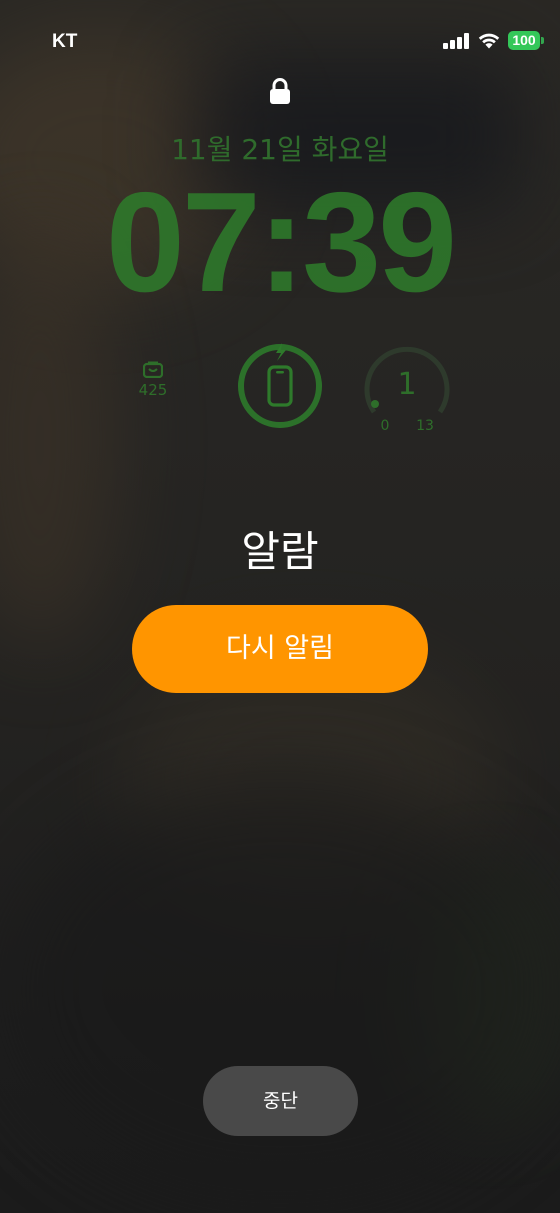 This screenshot has width=560, height=1213. What do you see at coordinates (280, 42) in the screenshot?
I see `status-bar: KT 100` at bounding box center [280, 42].